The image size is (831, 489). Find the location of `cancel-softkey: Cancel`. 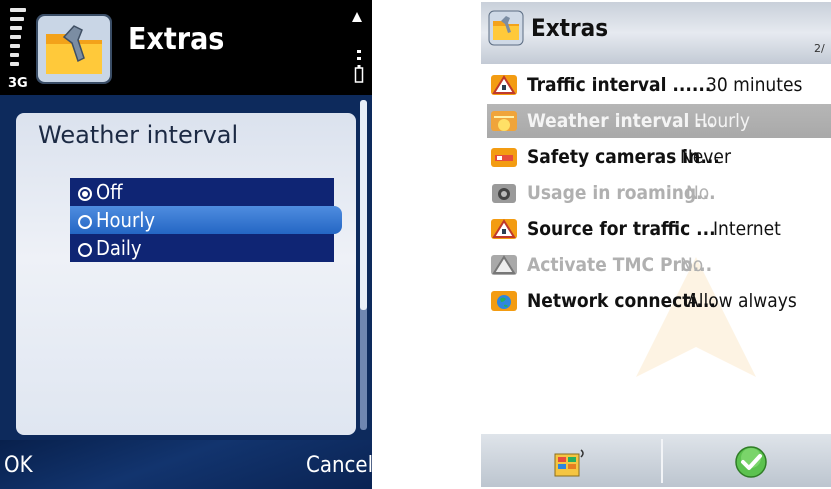

cancel-softkey: Cancel is located at coordinates (339, 465).